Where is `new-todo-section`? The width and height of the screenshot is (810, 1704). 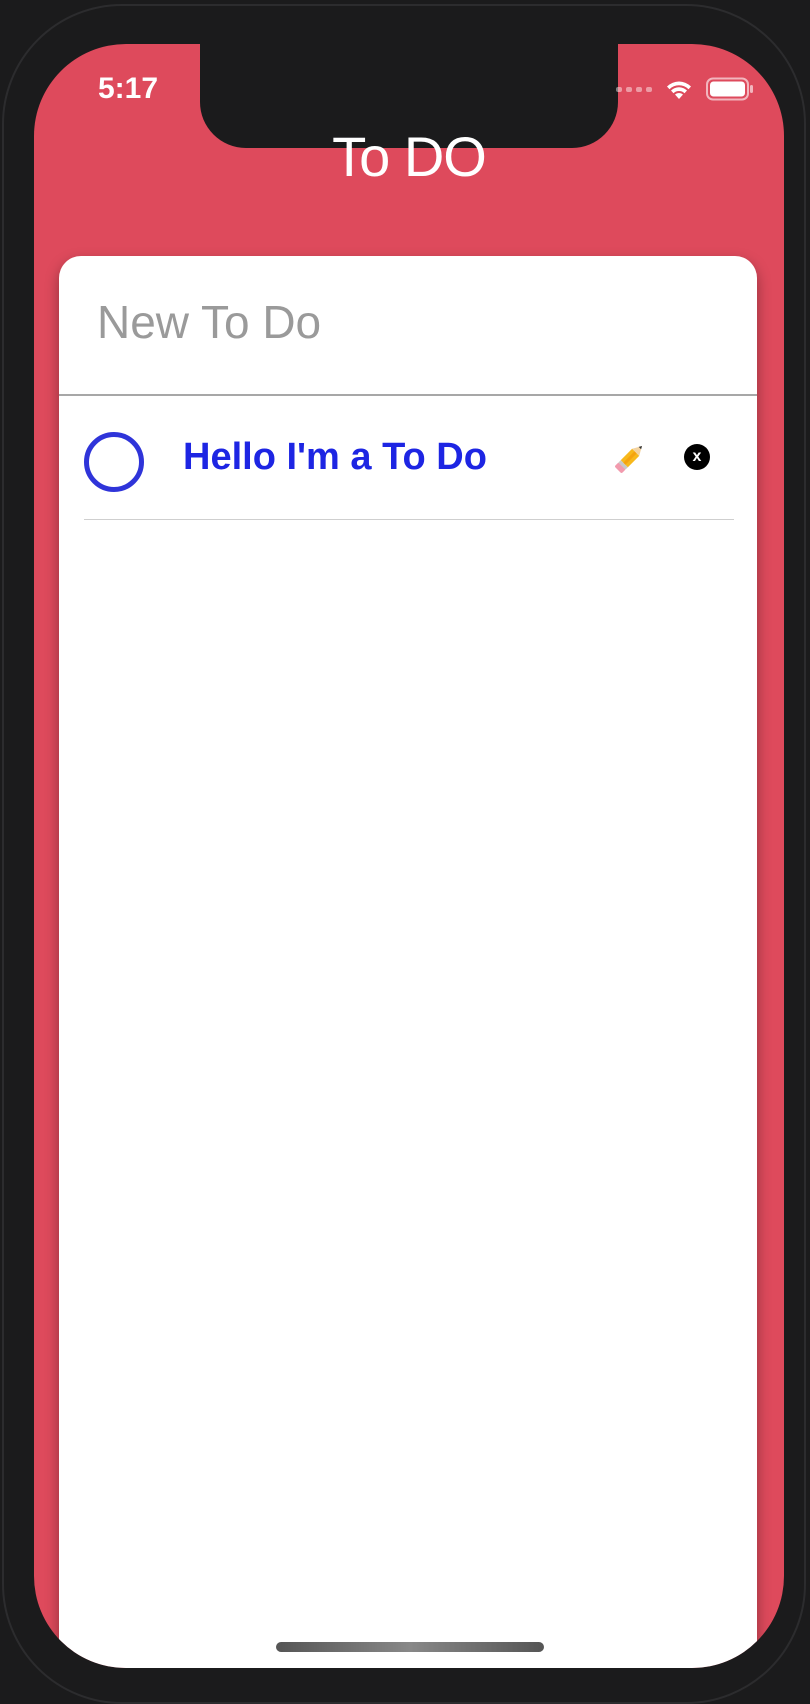
new-todo-section is located at coordinates (408, 326).